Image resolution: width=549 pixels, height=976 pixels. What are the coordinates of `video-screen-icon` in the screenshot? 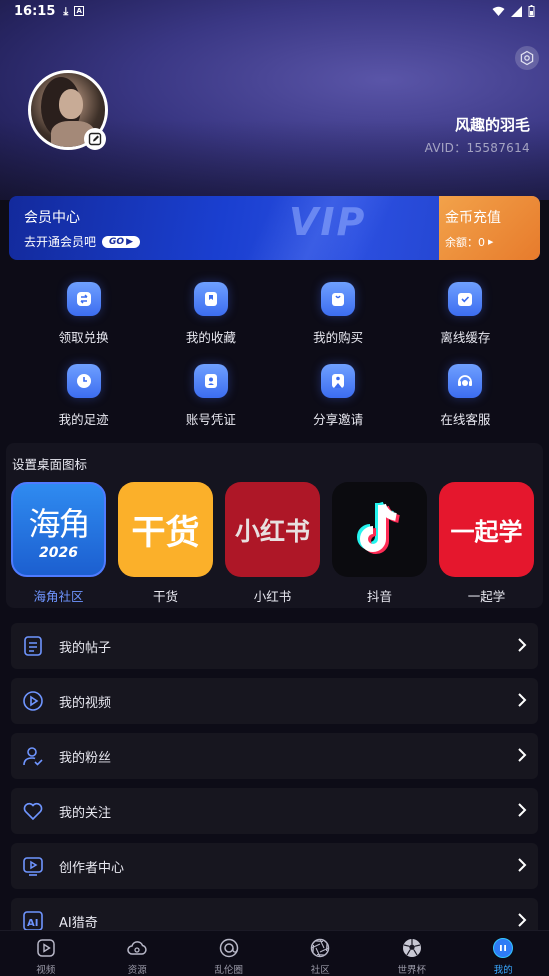 It's located at (33, 866).